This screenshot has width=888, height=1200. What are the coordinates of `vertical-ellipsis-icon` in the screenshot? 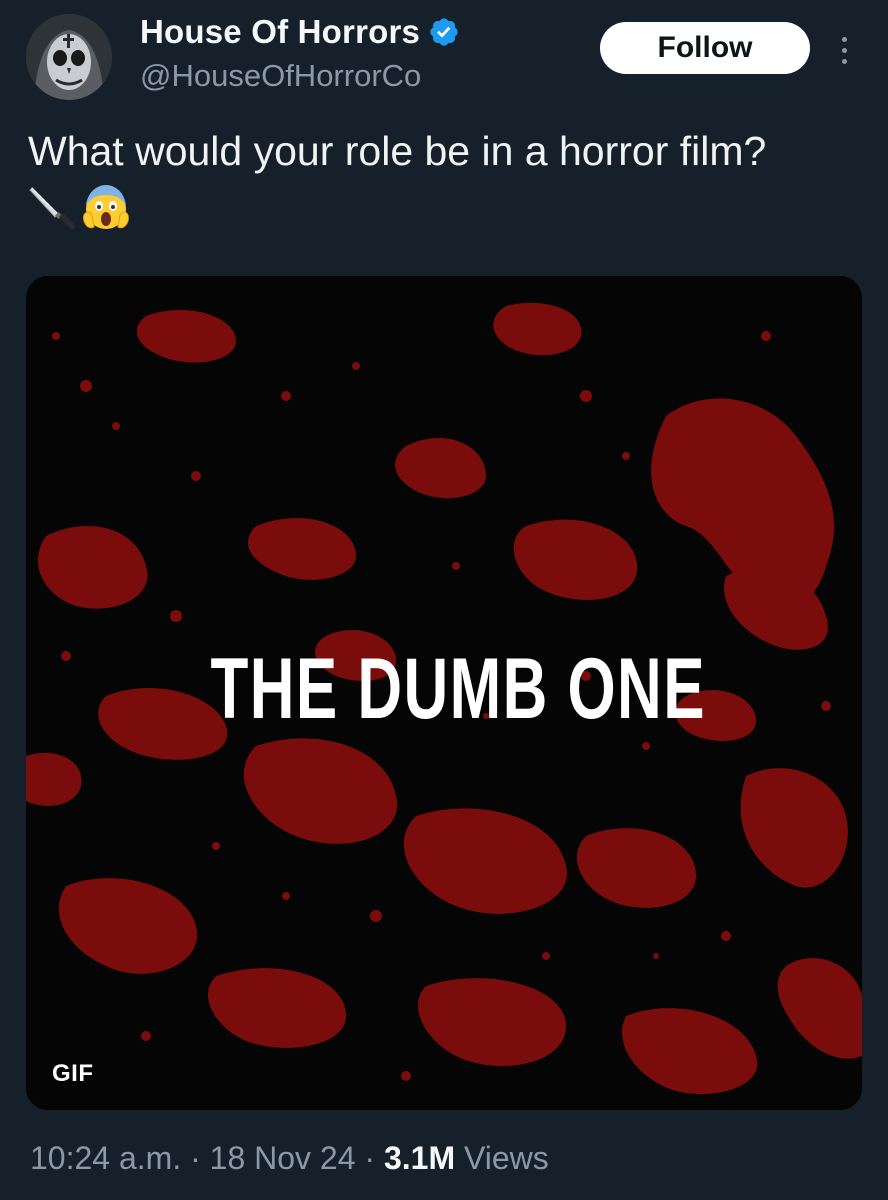 It's located at (844, 39).